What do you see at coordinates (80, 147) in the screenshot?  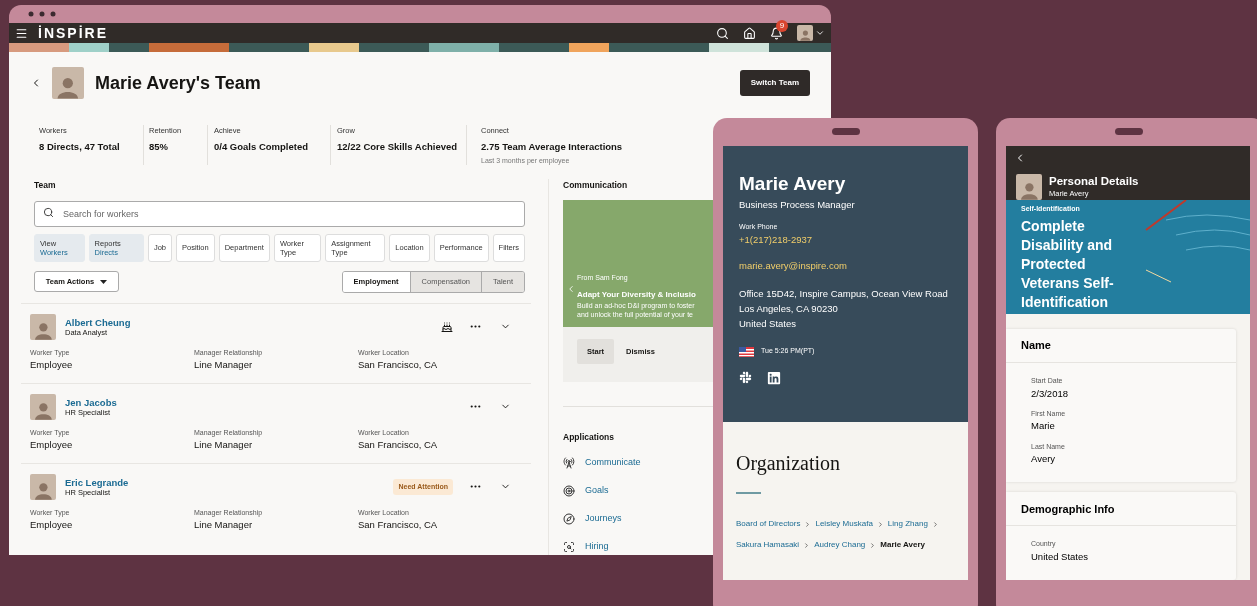 I see `metric-value: 8 Directs, 47 Total` at bounding box center [80, 147].